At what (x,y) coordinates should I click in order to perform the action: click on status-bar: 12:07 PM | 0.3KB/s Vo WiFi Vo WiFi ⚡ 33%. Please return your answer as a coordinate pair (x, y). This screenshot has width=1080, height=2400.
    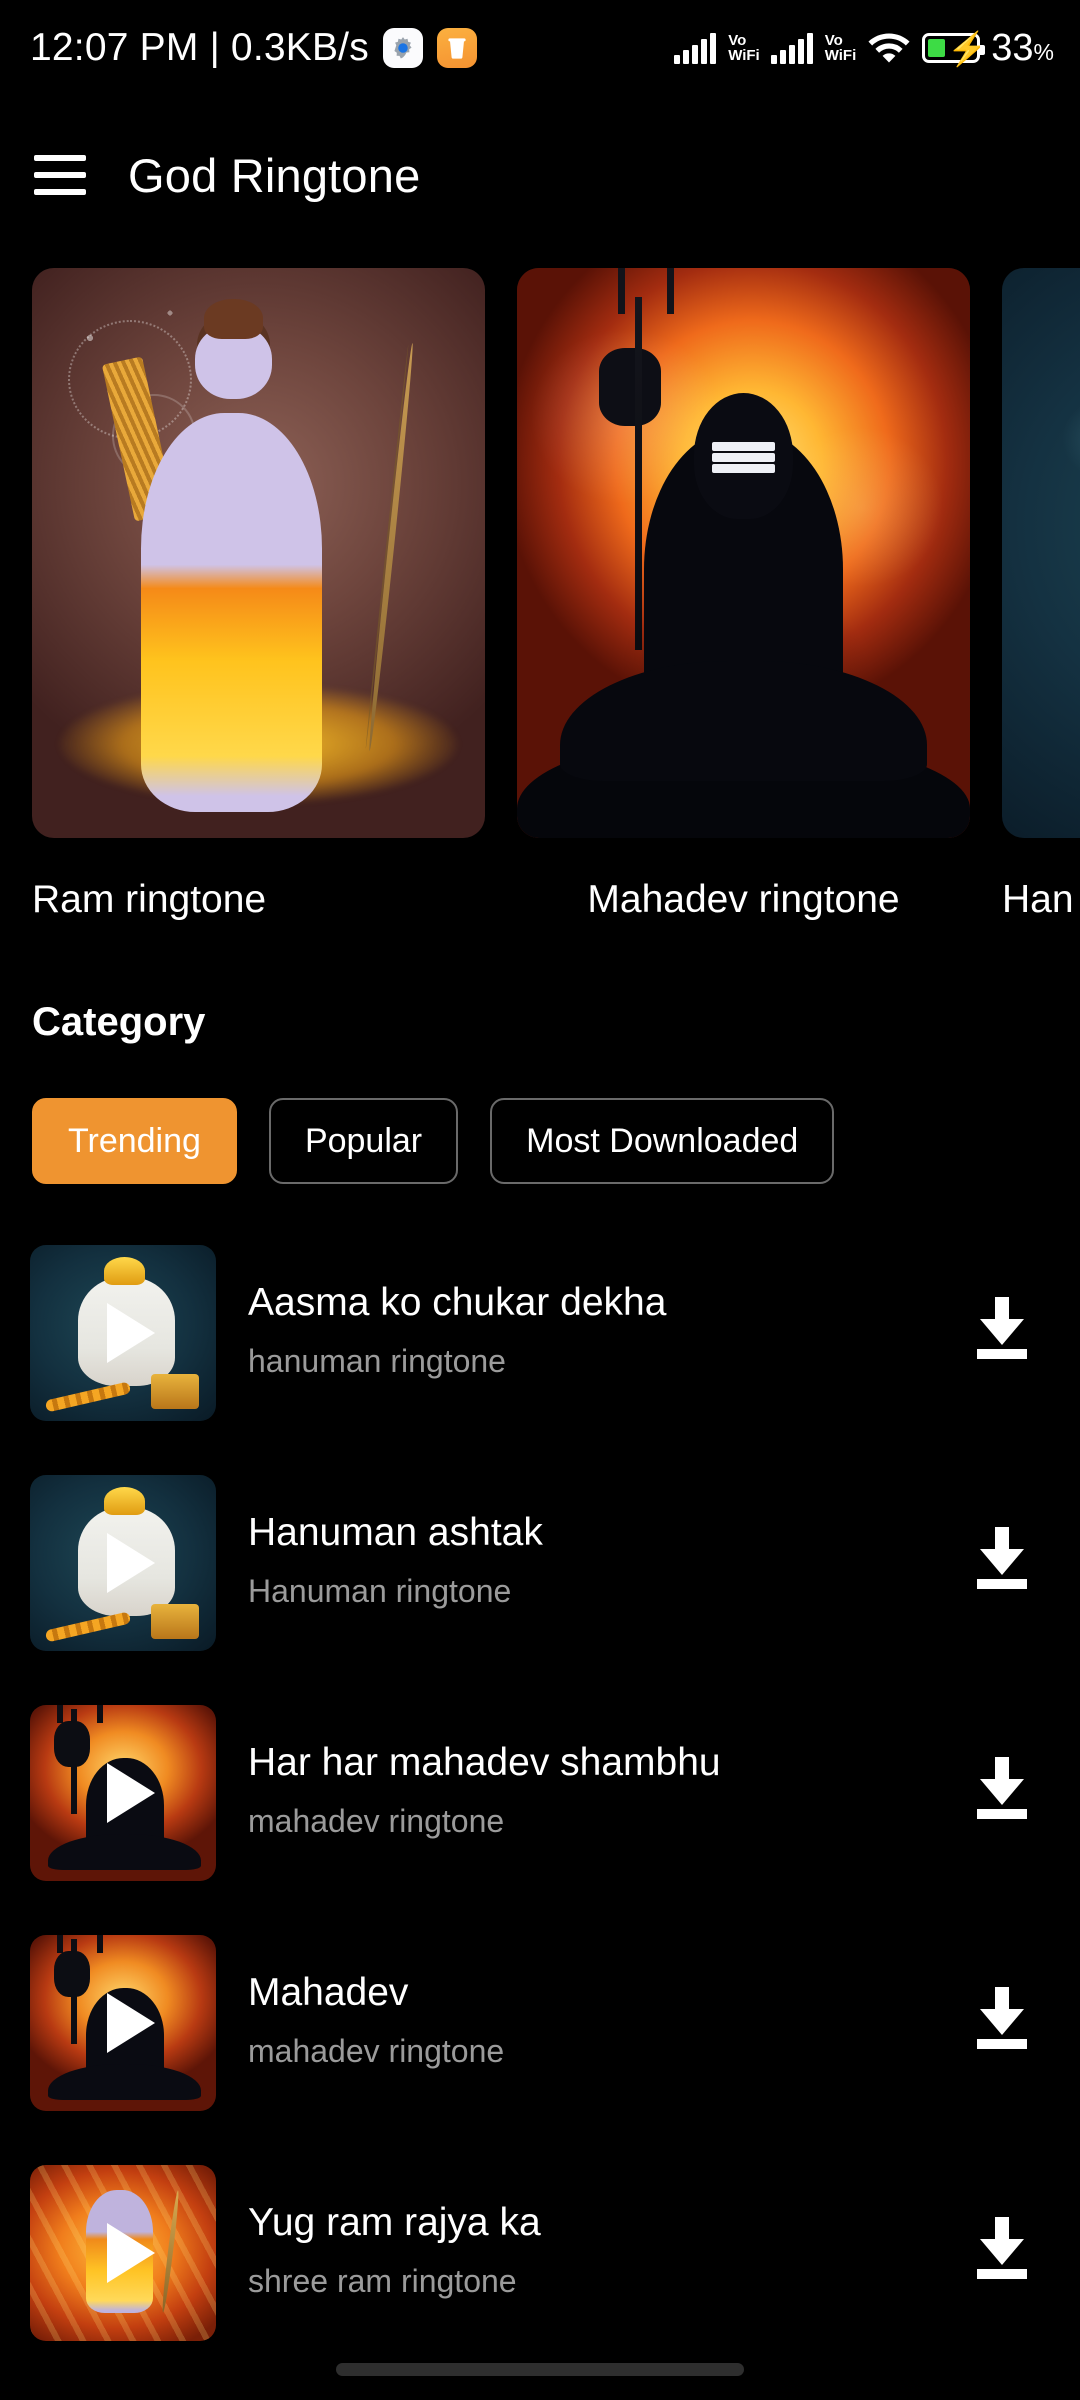
    Looking at the image, I should click on (540, 48).